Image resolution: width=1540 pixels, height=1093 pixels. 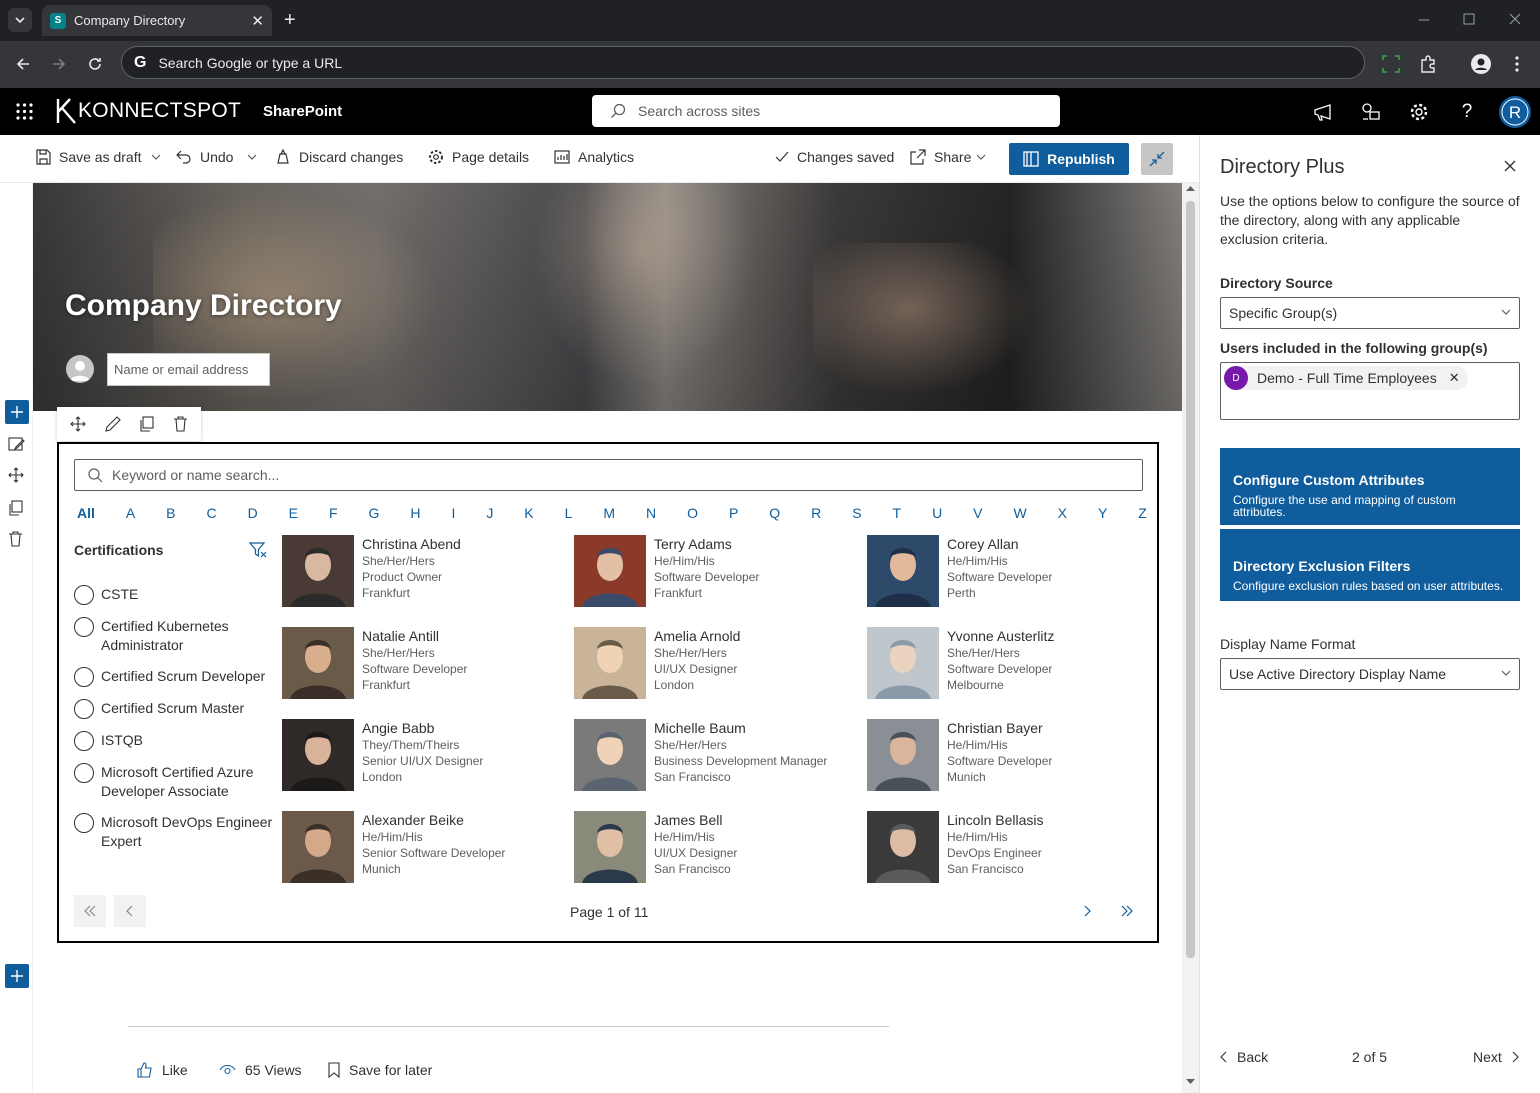 What do you see at coordinates (148, 111) in the screenshot?
I see `company-logo: KONNECTSPOT` at bounding box center [148, 111].